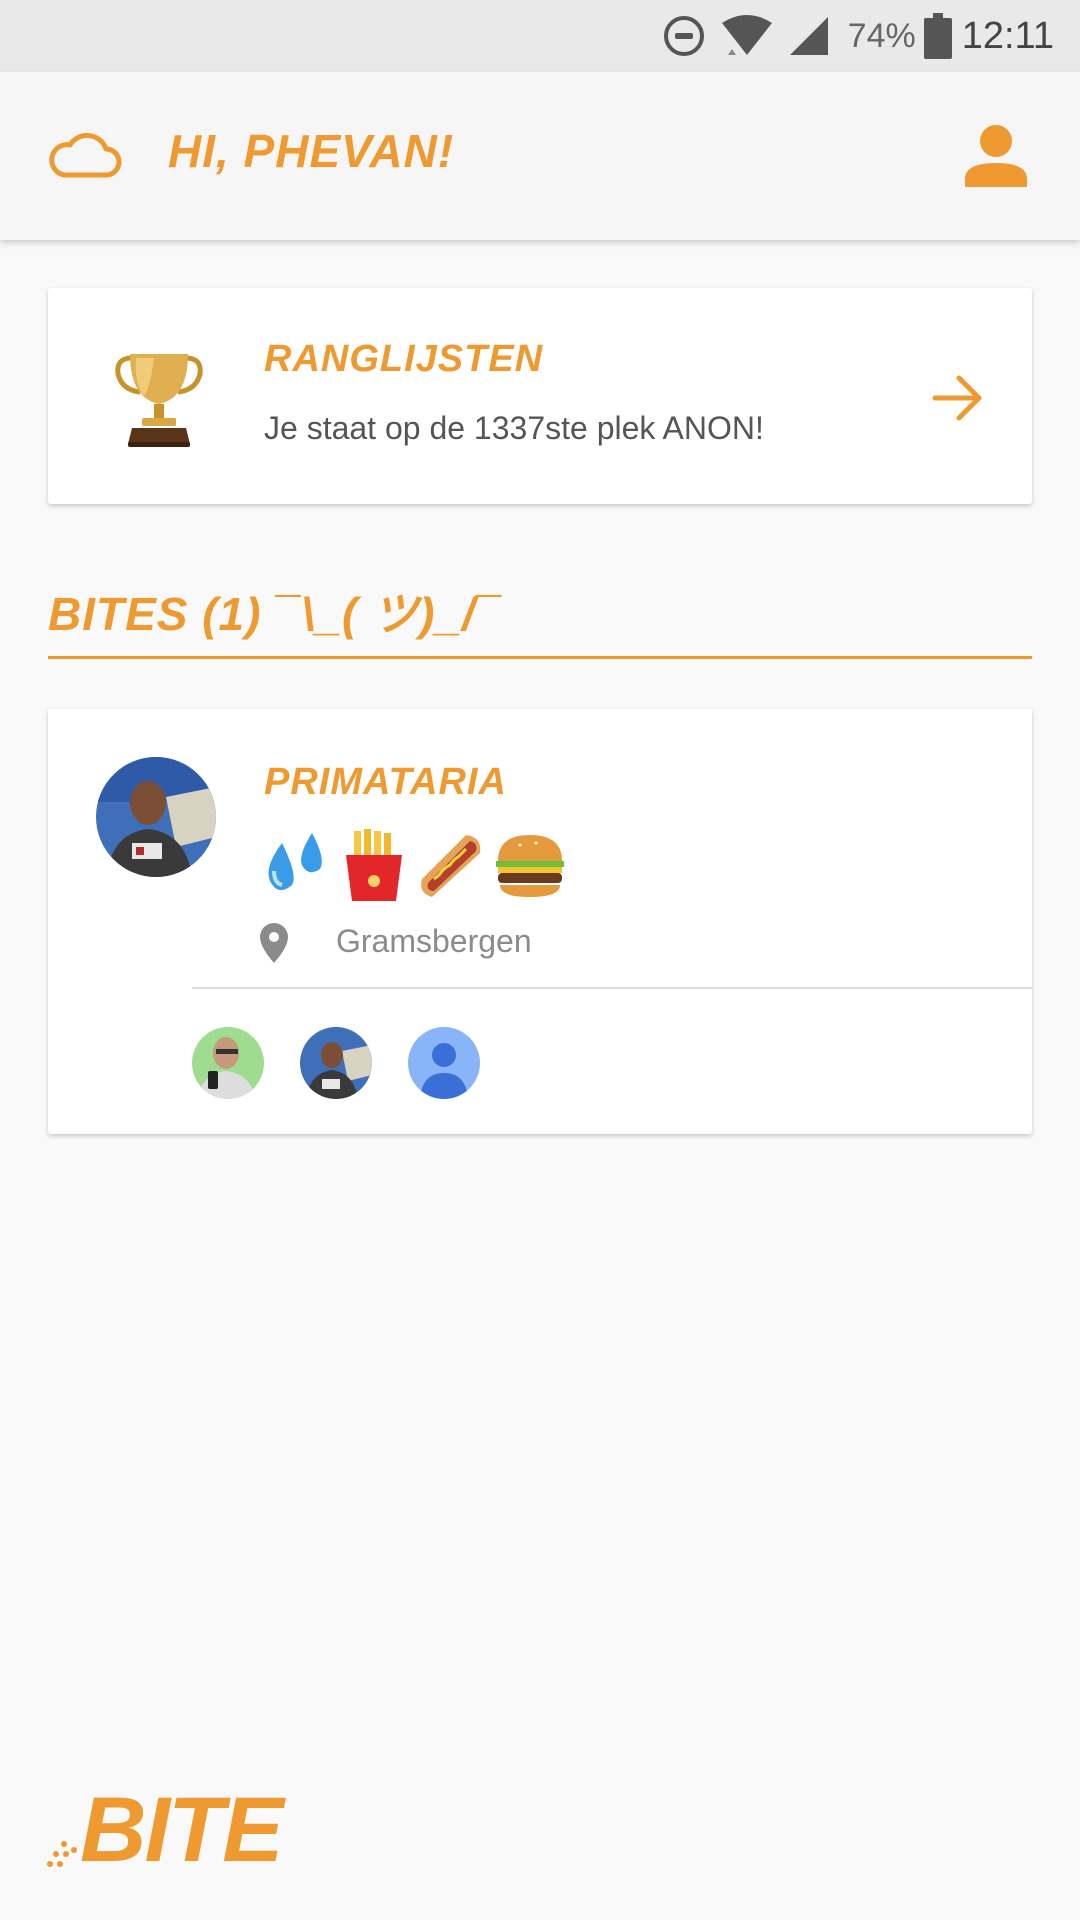  What do you see at coordinates (296, 865) in the screenshot?
I see `sweat-droplets-icon` at bounding box center [296, 865].